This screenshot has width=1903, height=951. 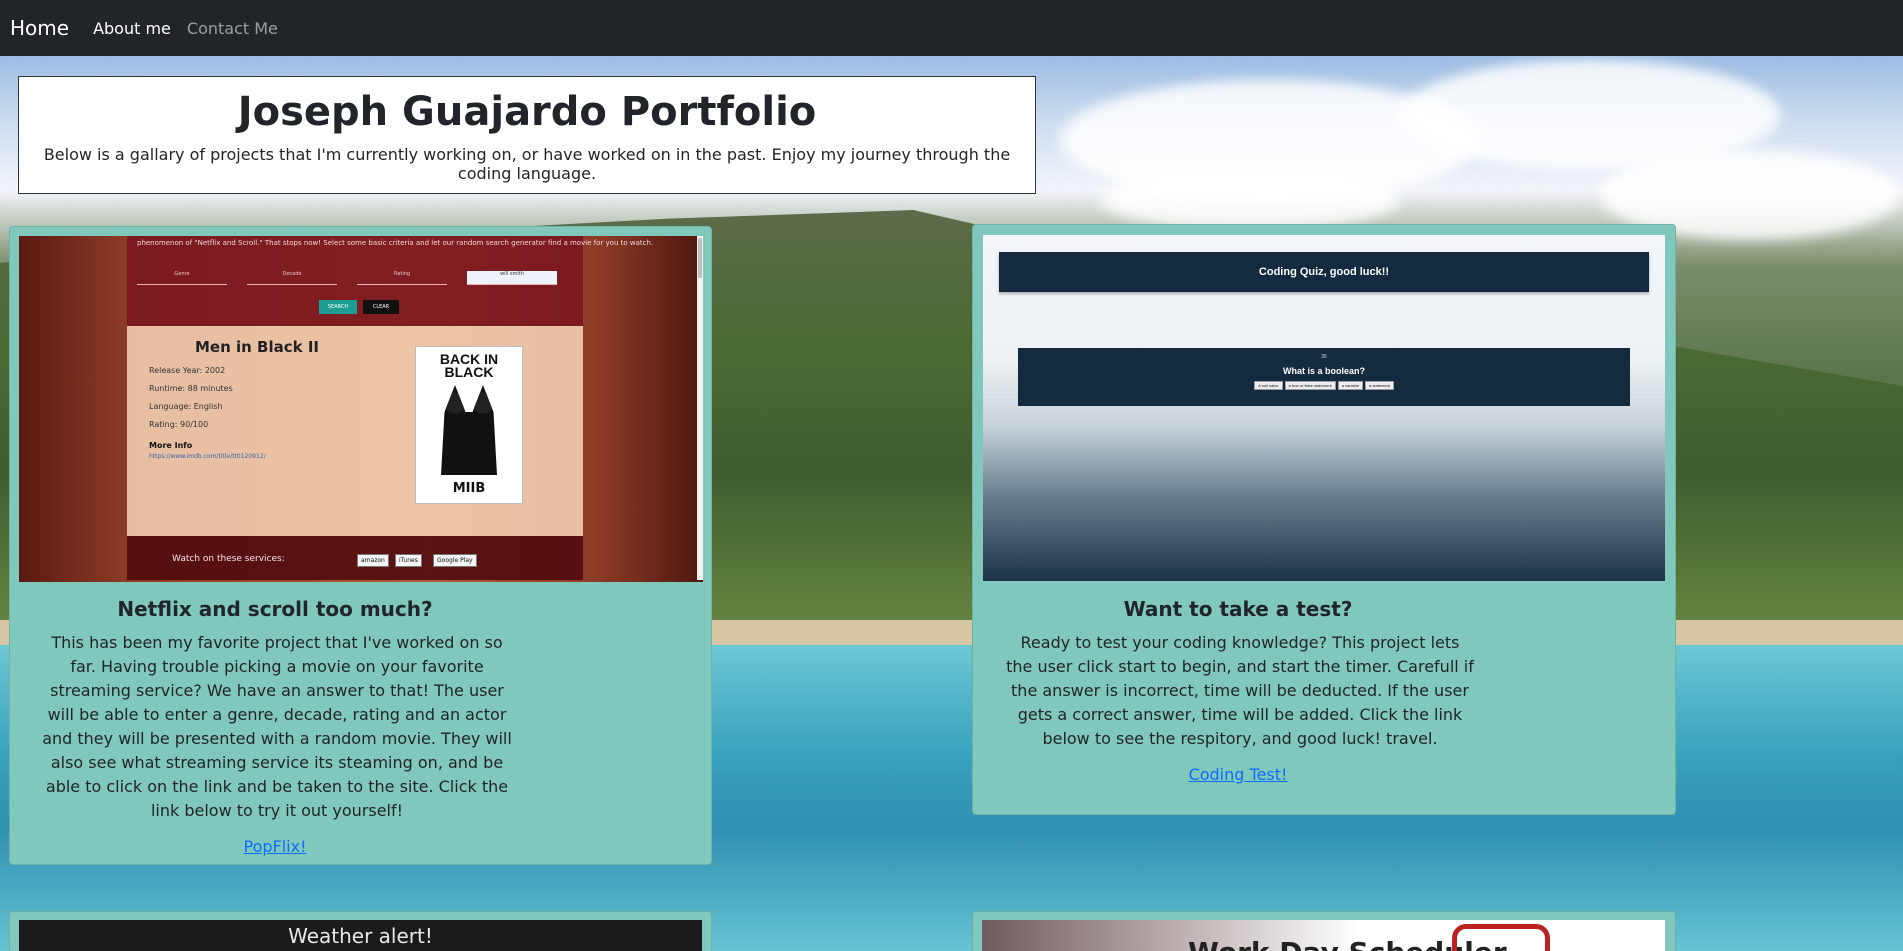 I want to click on quiz-answer: a statement, so click(x=1379, y=385).